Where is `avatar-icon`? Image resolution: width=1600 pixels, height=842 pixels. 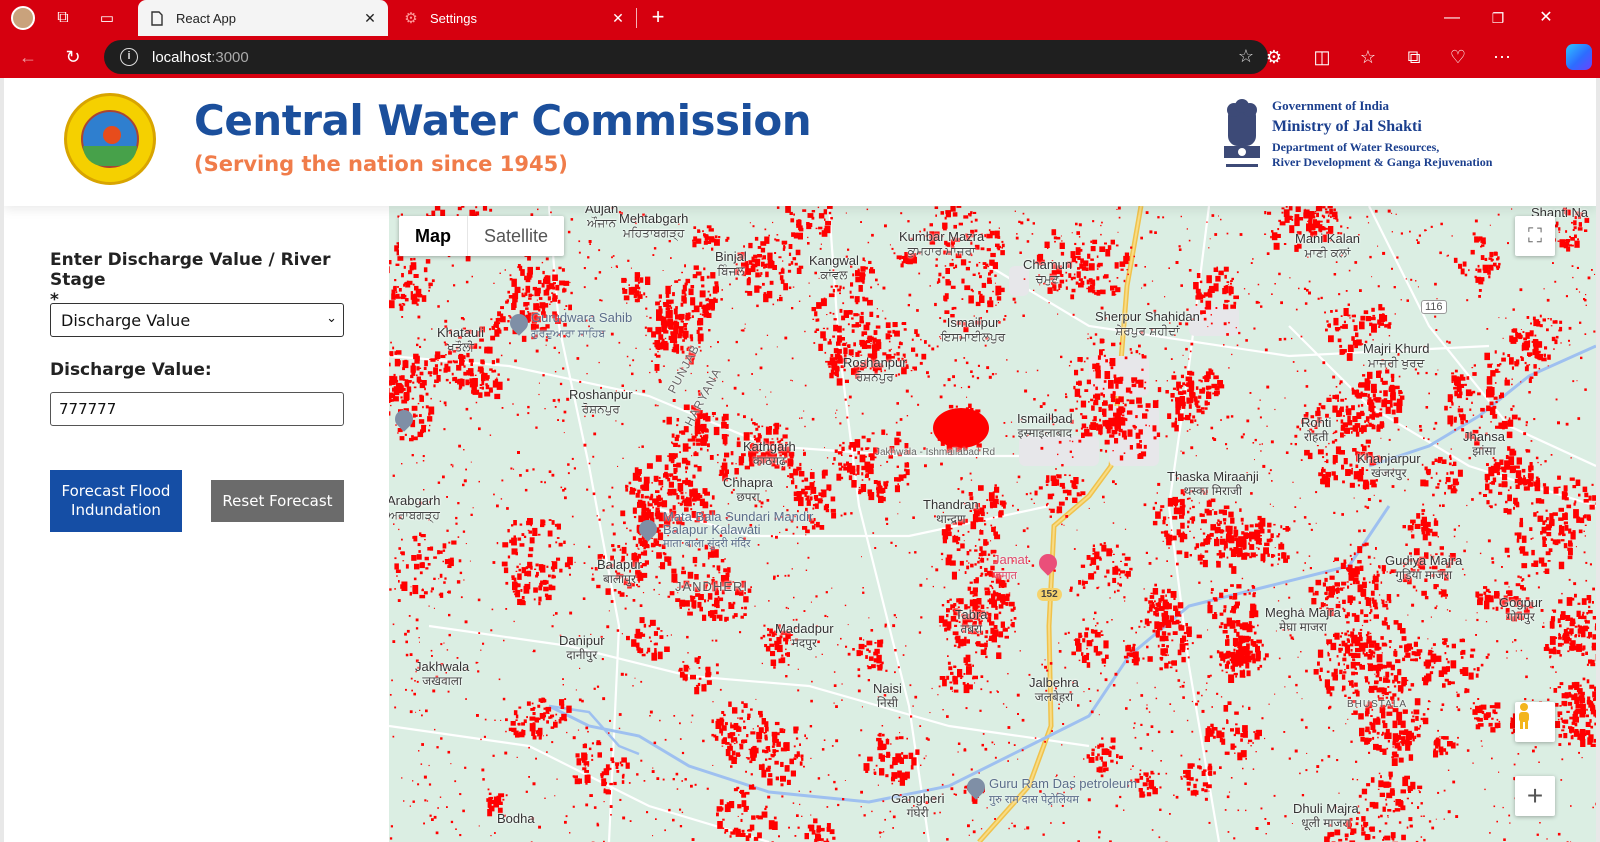 avatar-icon is located at coordinates (23, 18).